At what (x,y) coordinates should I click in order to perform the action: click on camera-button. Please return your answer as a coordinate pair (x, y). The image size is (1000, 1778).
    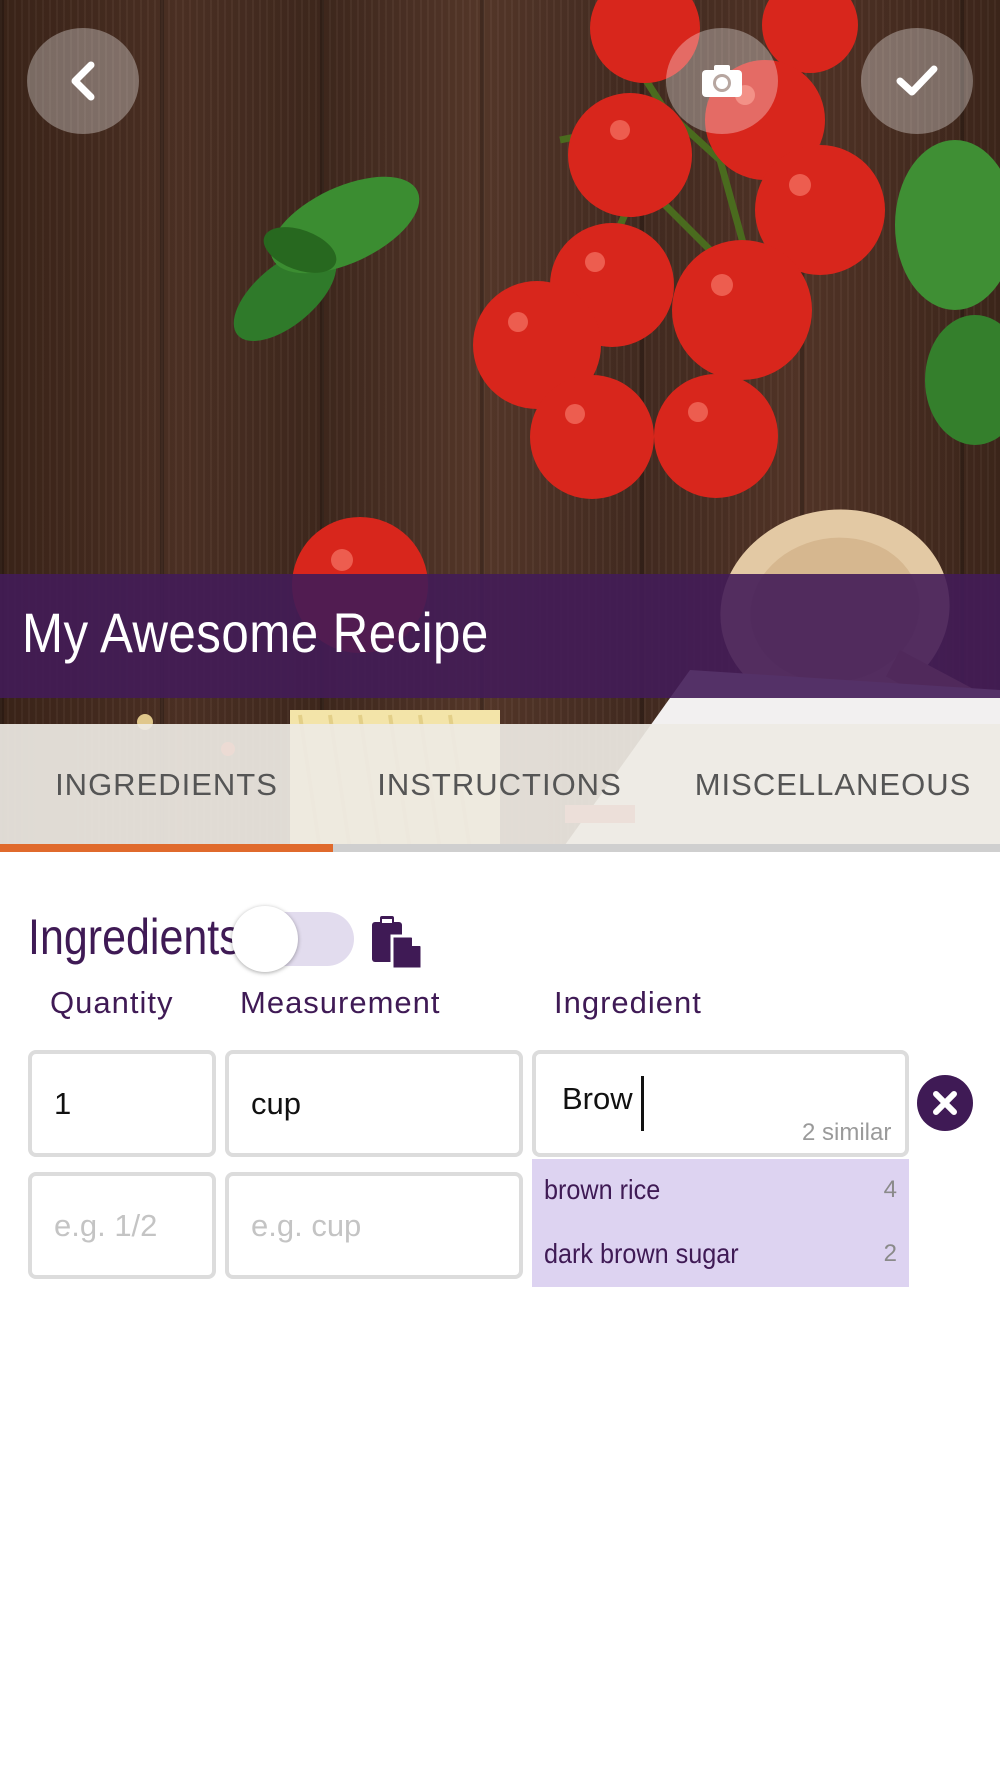
    Looking at the image, I should click on (722, 81).